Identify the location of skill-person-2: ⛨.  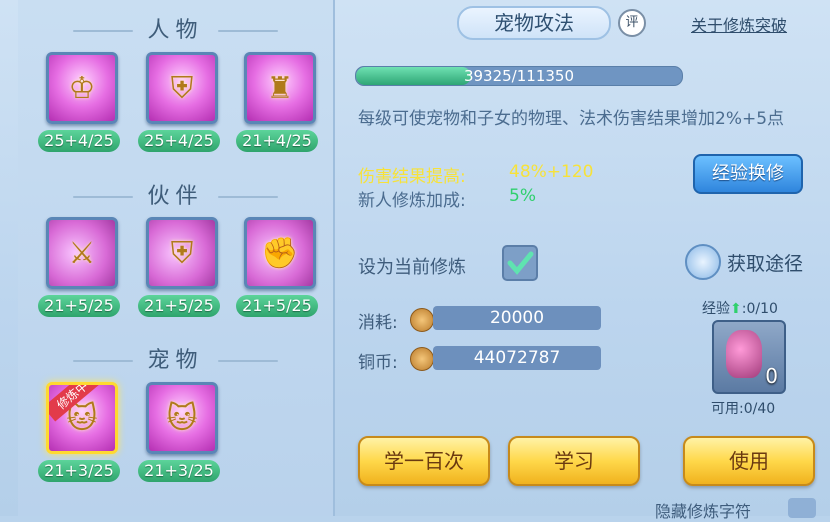
(182, 88).